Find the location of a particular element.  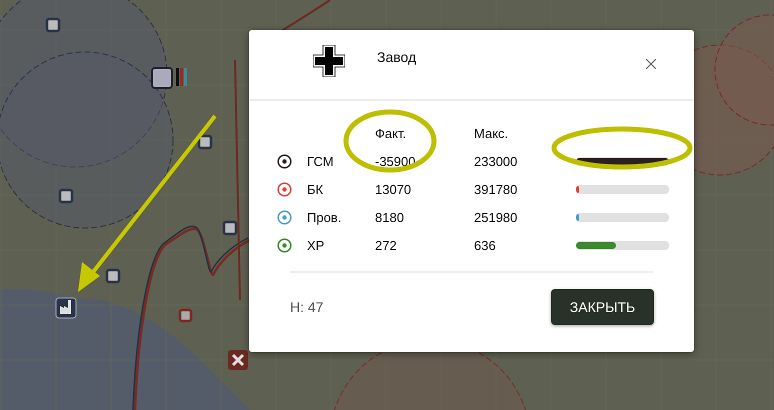

resource-name: ГСМ is located at coordinates (321, 161).